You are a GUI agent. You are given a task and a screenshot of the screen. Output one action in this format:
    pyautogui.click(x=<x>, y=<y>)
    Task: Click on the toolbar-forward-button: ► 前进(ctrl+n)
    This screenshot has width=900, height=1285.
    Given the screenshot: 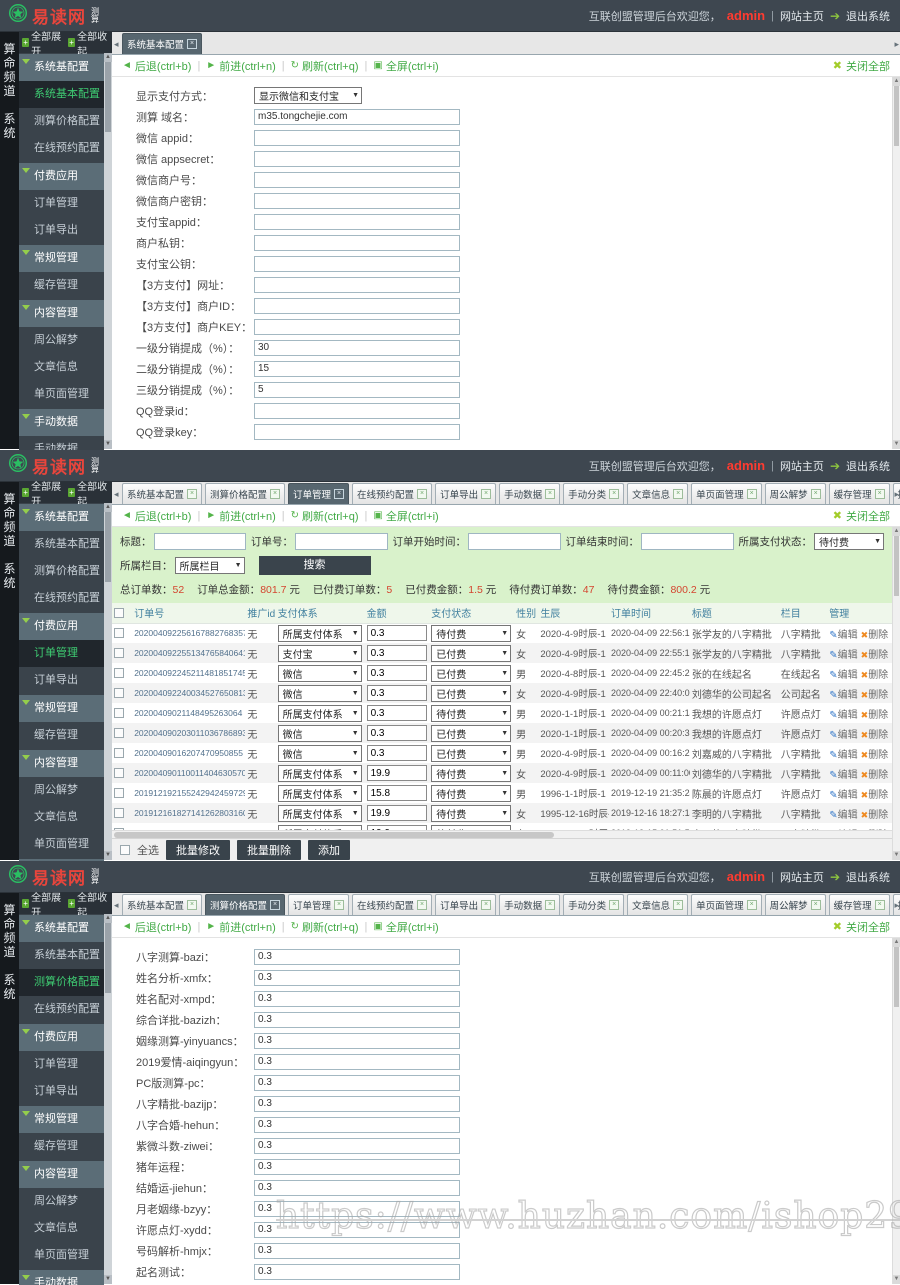 What is the action you would take?
    pyautogui.click(x=240, y=516)
    